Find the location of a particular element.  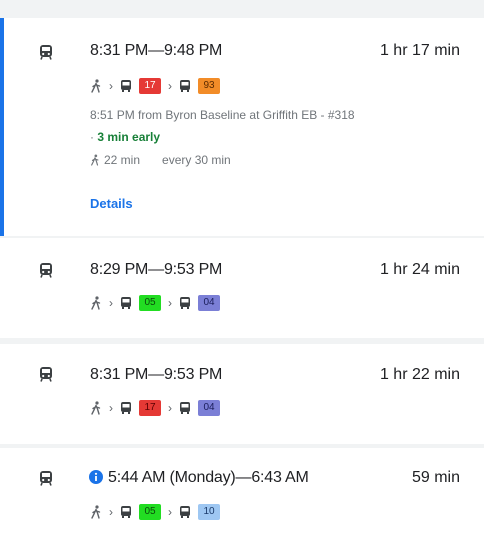

route-duration: 59 min is located at coordinates (435, 477).